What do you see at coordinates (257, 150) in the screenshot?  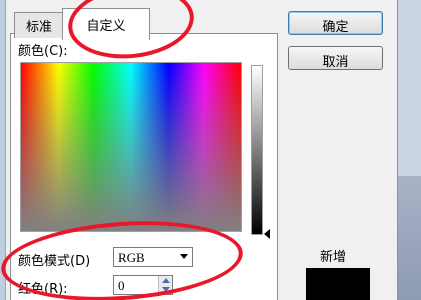 I see `luminance-slider` at bounding box center [257, 150].